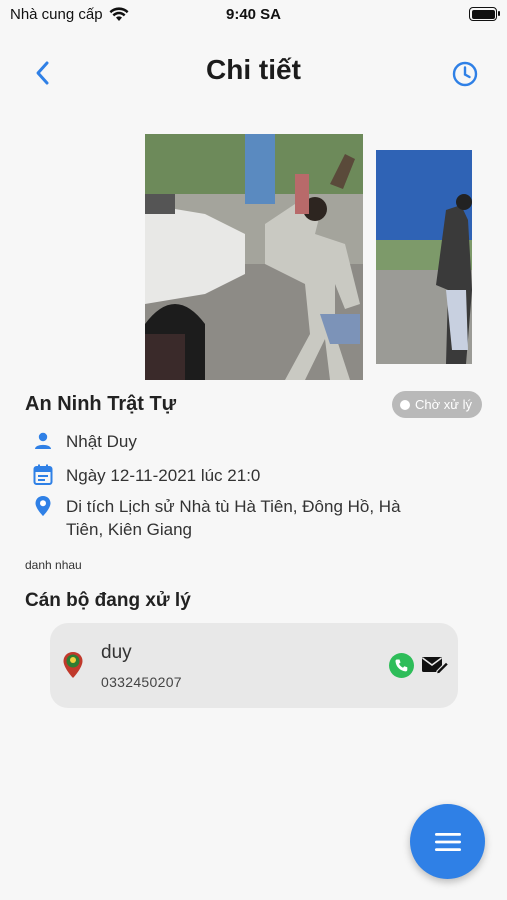 The height and width of the screenshot is (900, 507). I want to click on menu-icon, so click(447, 841).